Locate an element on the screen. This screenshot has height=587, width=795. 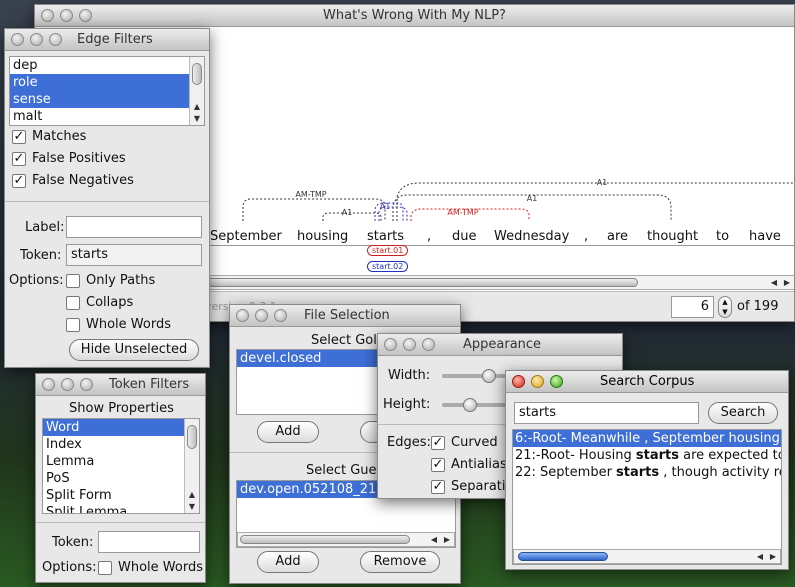
main-title-bar: What's Wrong With My NLP? is located at coordinates (414, 16).